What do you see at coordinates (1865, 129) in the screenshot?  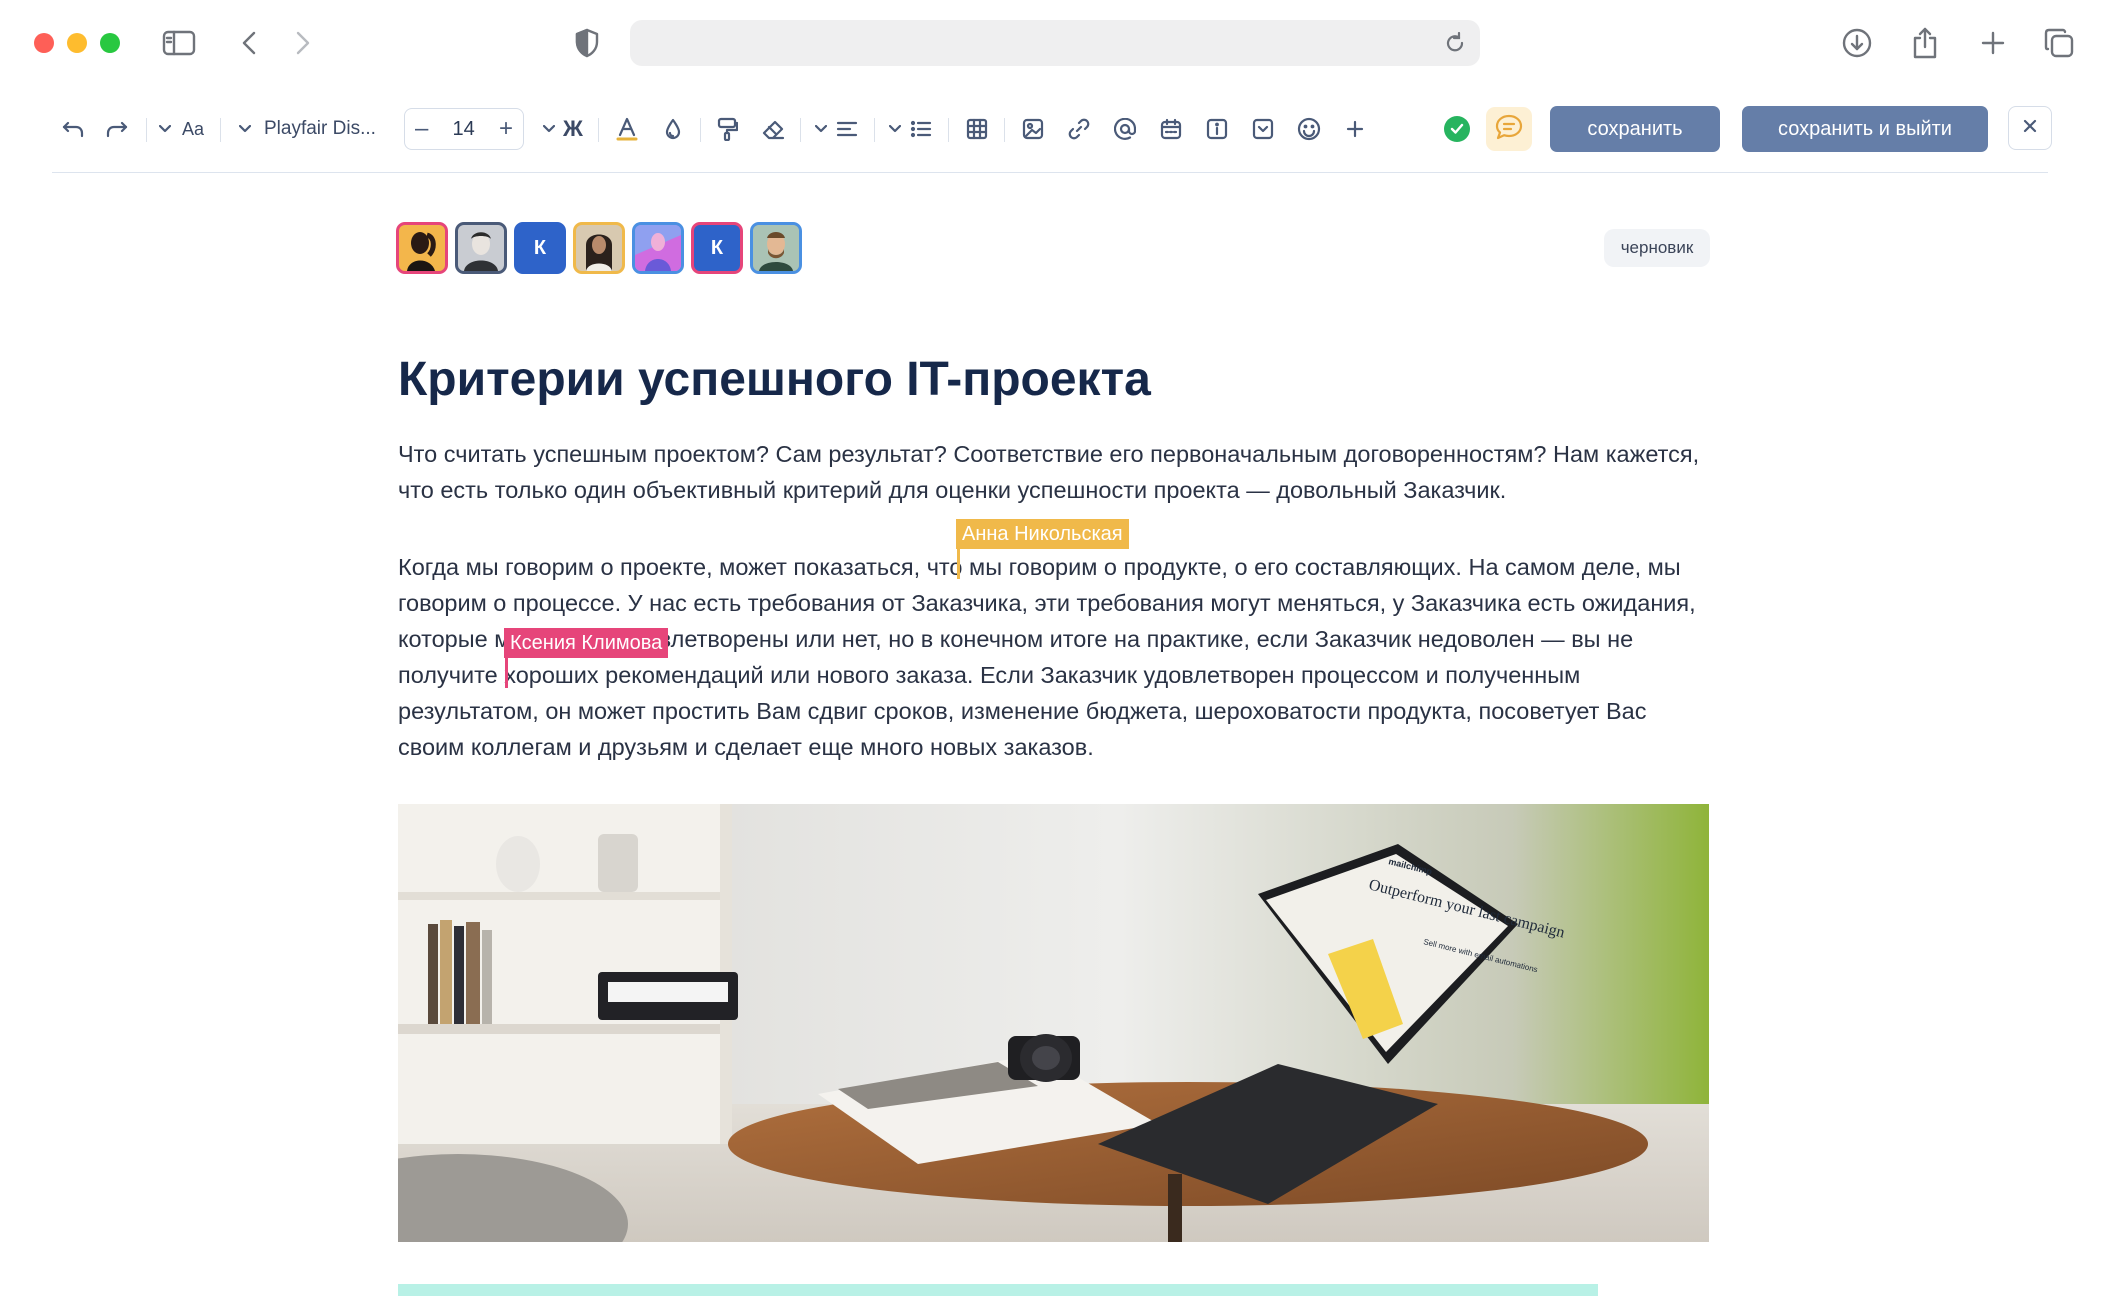 I see `save-and-exit-button: сохранить и выйти` at bounding box center [1865, 129].